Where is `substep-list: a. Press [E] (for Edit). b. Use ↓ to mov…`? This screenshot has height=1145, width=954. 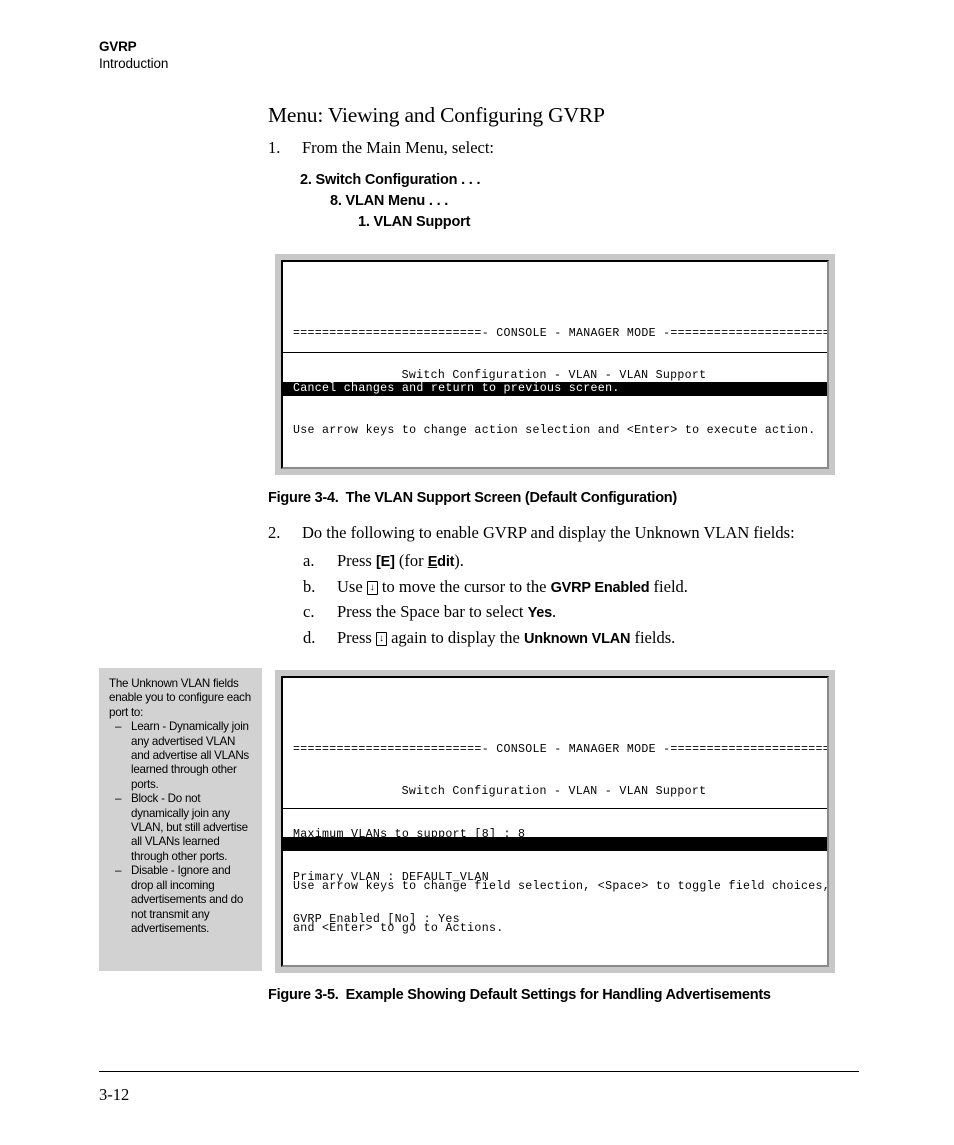
substep-list: a. Press [E] (for Edit). b. Use ↓ to mov… is located at coordinates (593, 599).